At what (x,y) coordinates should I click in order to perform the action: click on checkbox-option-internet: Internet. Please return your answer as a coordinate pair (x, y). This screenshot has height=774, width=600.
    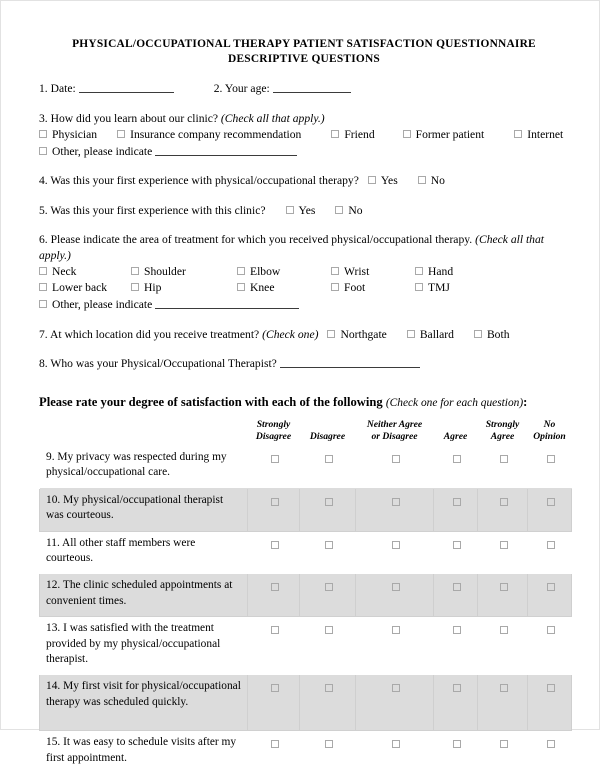
    Looking at the image, I should click on (538, 135).